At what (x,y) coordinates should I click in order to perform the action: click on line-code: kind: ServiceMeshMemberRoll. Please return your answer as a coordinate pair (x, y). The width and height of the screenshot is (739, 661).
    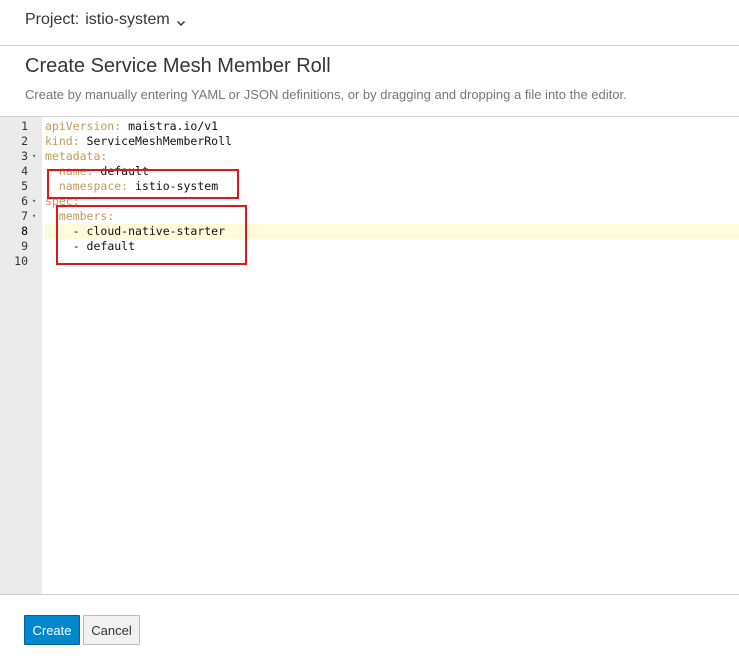
    Looking at the image, I should click on (392, 141).